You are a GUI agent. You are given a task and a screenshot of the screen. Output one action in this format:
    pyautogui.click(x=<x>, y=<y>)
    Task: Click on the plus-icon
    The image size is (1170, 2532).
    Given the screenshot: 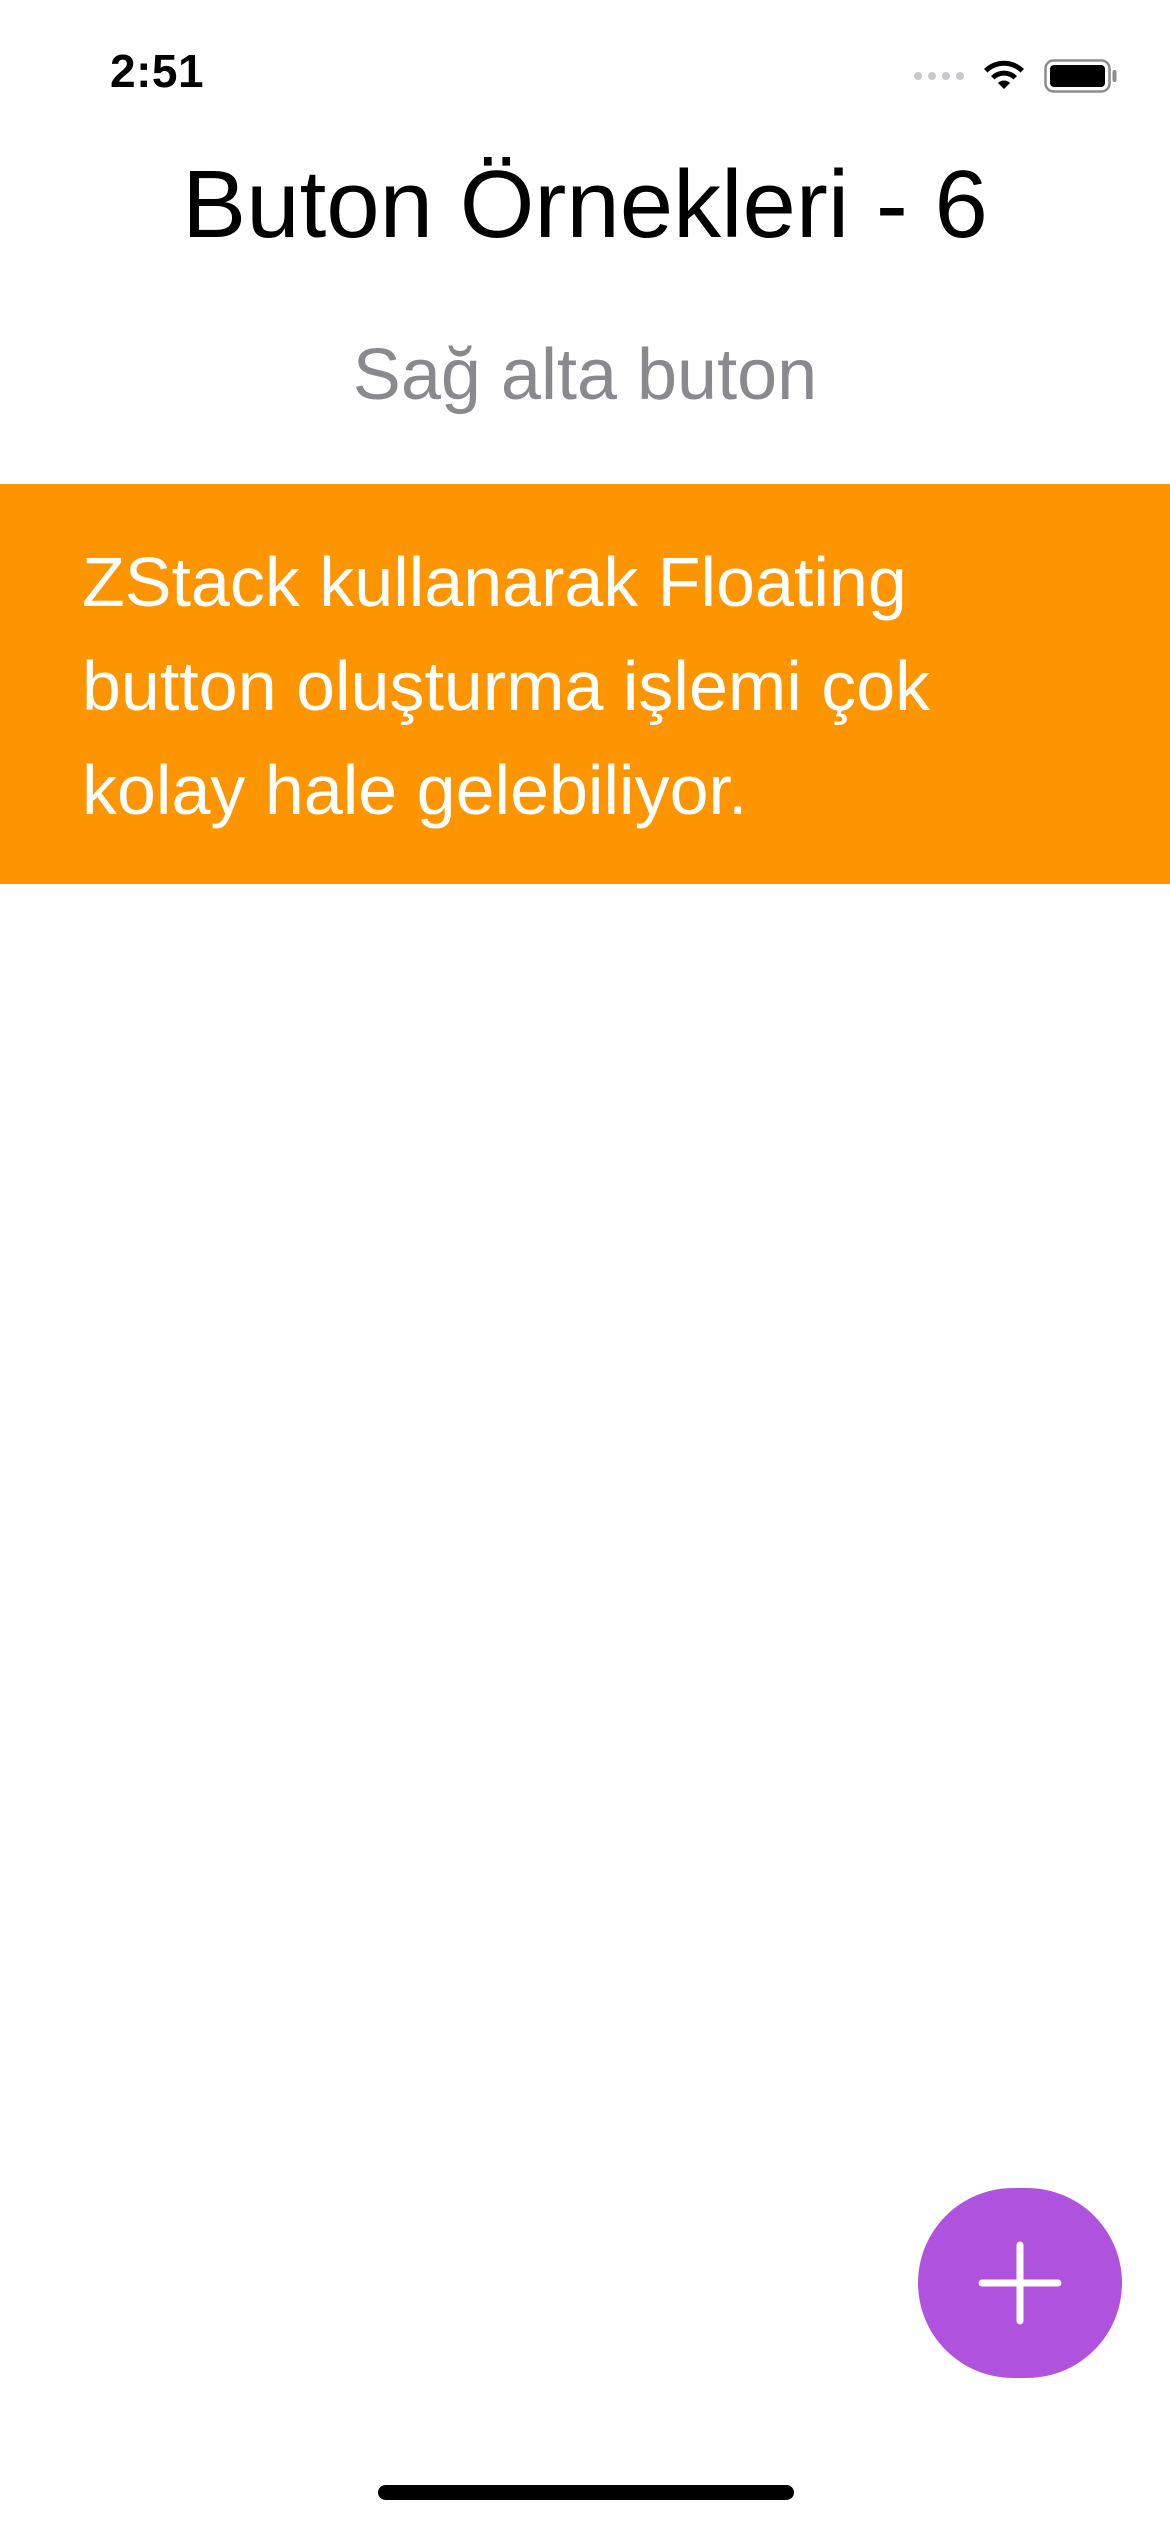 What is the action you would take?
    pyautogui.click(x=1020, y=2283)
    